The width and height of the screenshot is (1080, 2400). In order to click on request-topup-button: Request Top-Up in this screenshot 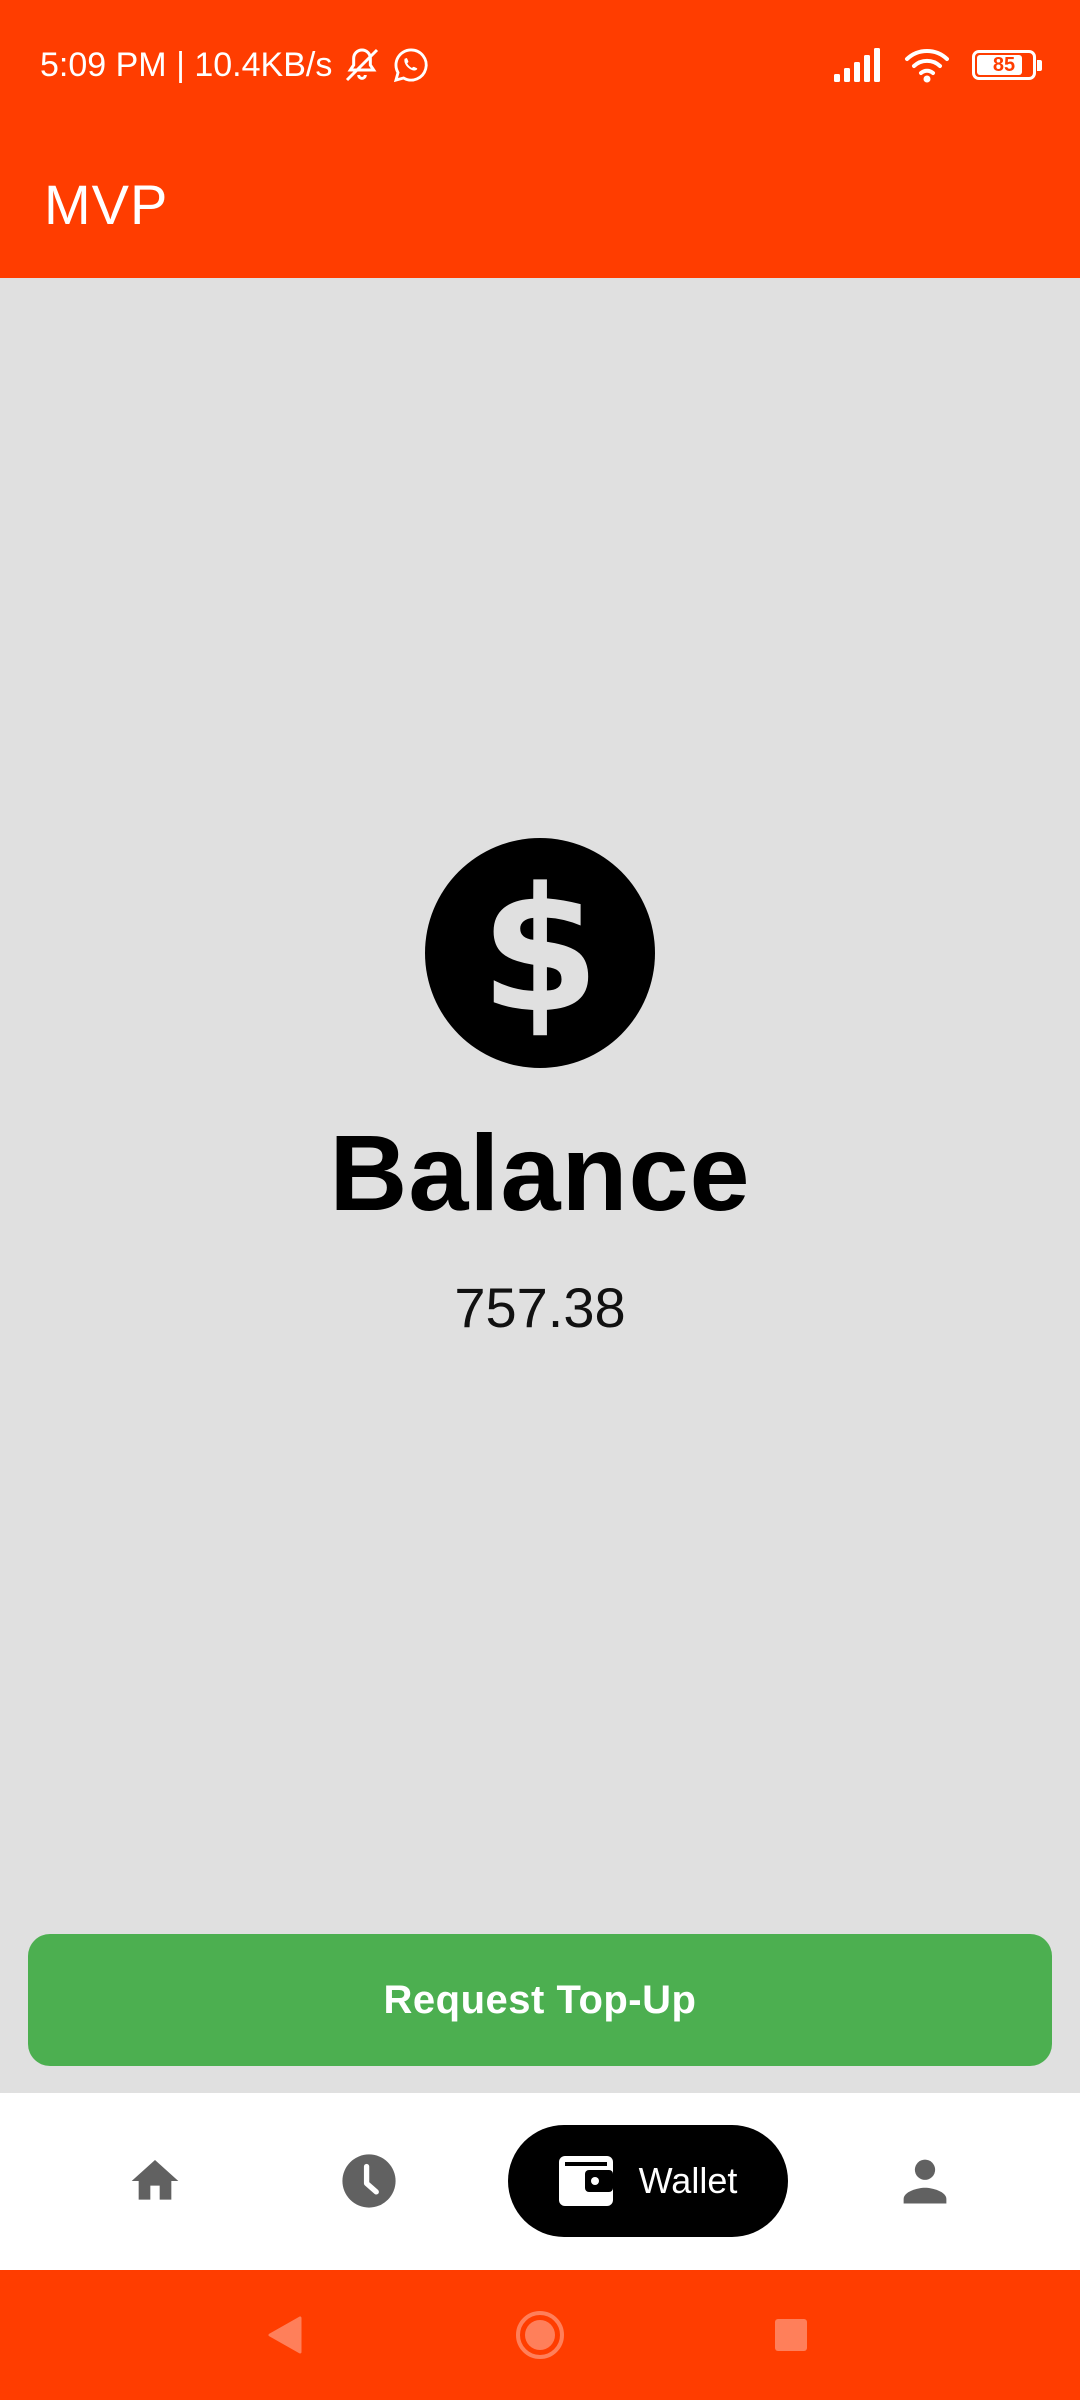, I will do `click(540, 2000)`.